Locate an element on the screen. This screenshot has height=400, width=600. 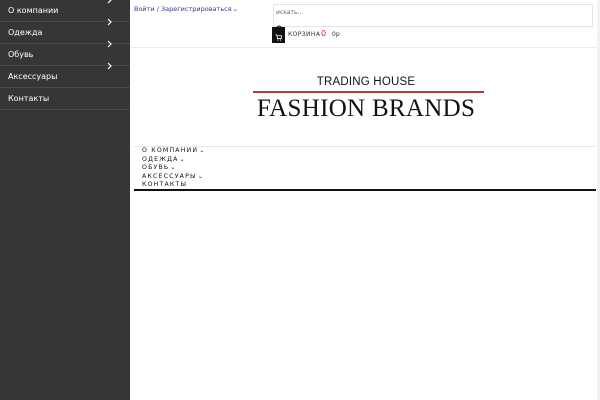
sidebar-item-label: Контакты is located at coordinates (29, 98).